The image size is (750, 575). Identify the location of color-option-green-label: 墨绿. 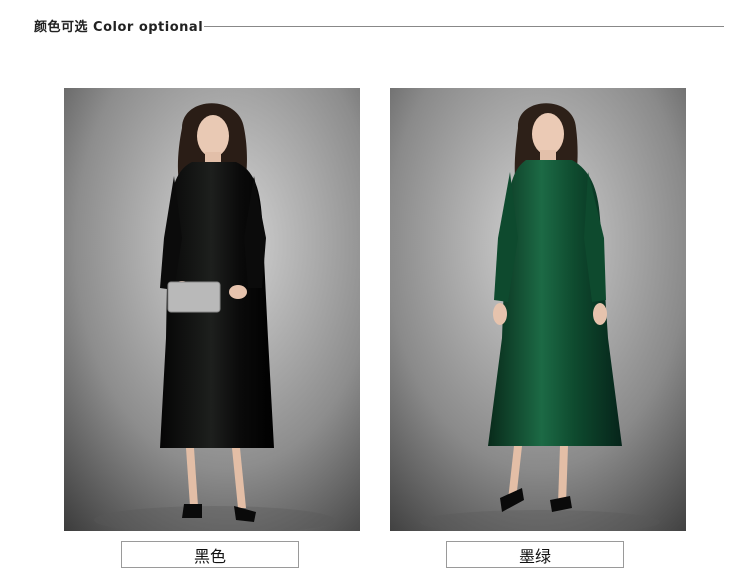
(534, 556).